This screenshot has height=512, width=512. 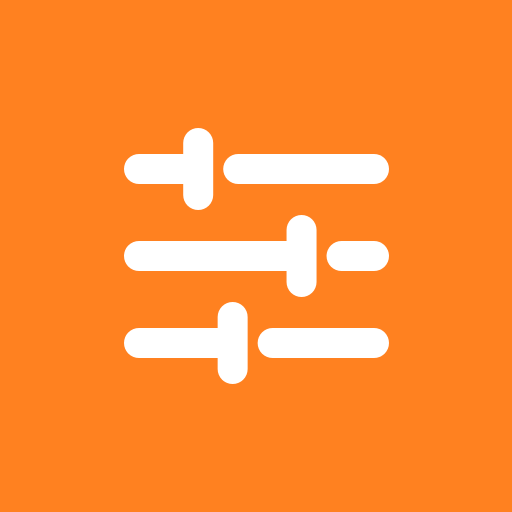 What do you see at coordinates (198, 169) in the screenshot?
I see `slider-1-knob` at bounding box center [198, 169].